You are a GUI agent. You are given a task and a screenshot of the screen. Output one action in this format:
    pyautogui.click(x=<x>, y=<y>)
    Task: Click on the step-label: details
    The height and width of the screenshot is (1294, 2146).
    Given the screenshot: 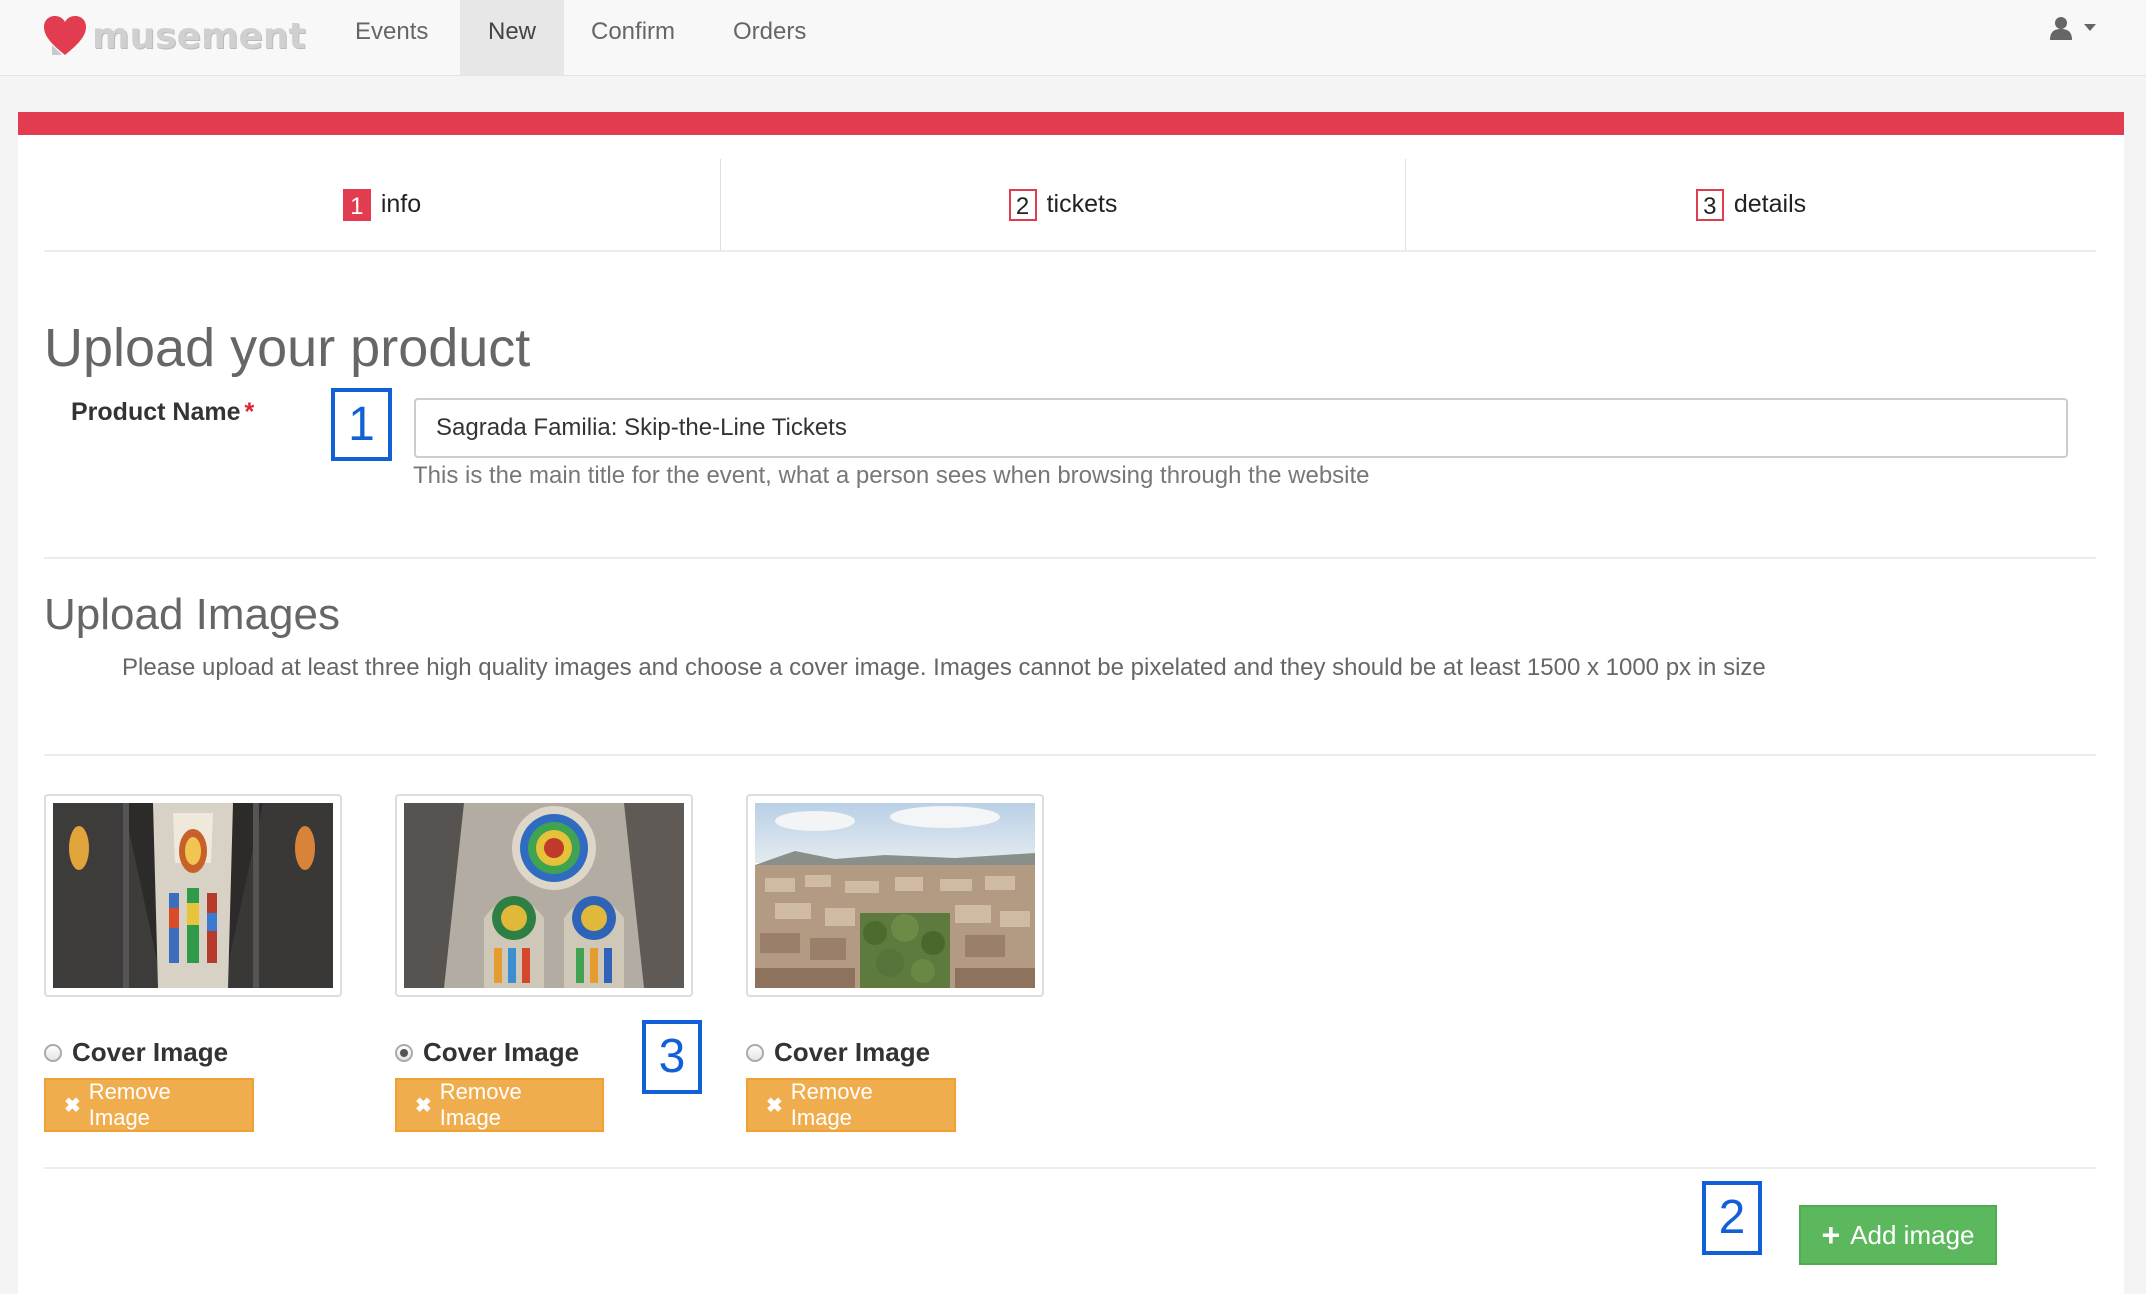 What is the action you would take?
    pyautogui.click(x=1770, y=204)
    